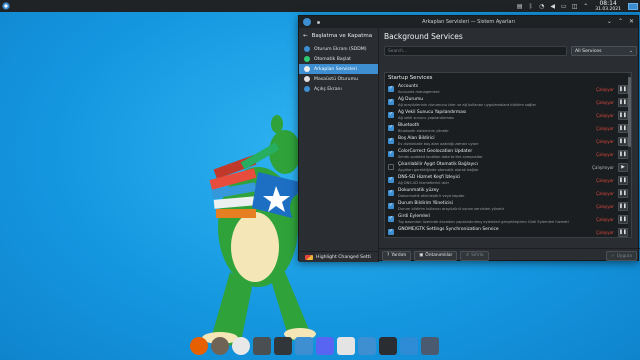 This screenshot has width=640, height=360. Describe the element at coordinates (338, 36) in the screenshot. I see `sidebar-back-button: ← Başlatma ve Kapatma` at that location.